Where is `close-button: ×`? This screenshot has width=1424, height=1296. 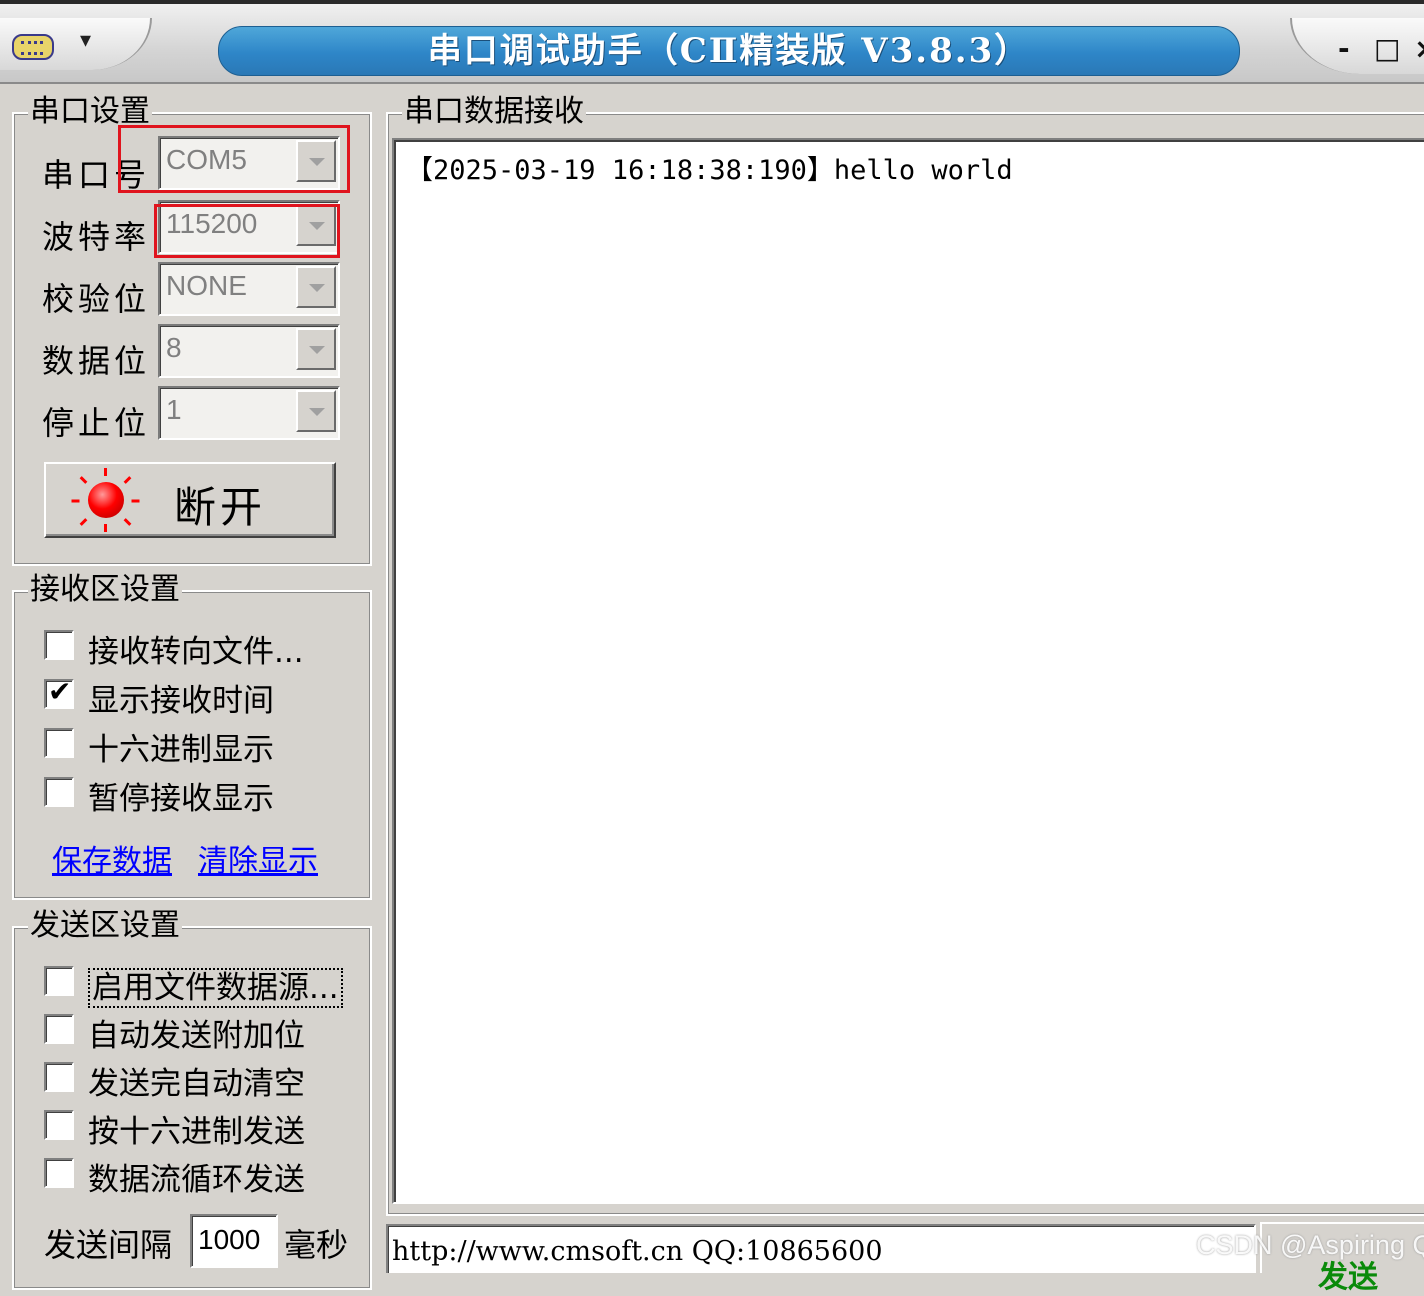
close-button: × is located at coordinates (1419, 48).